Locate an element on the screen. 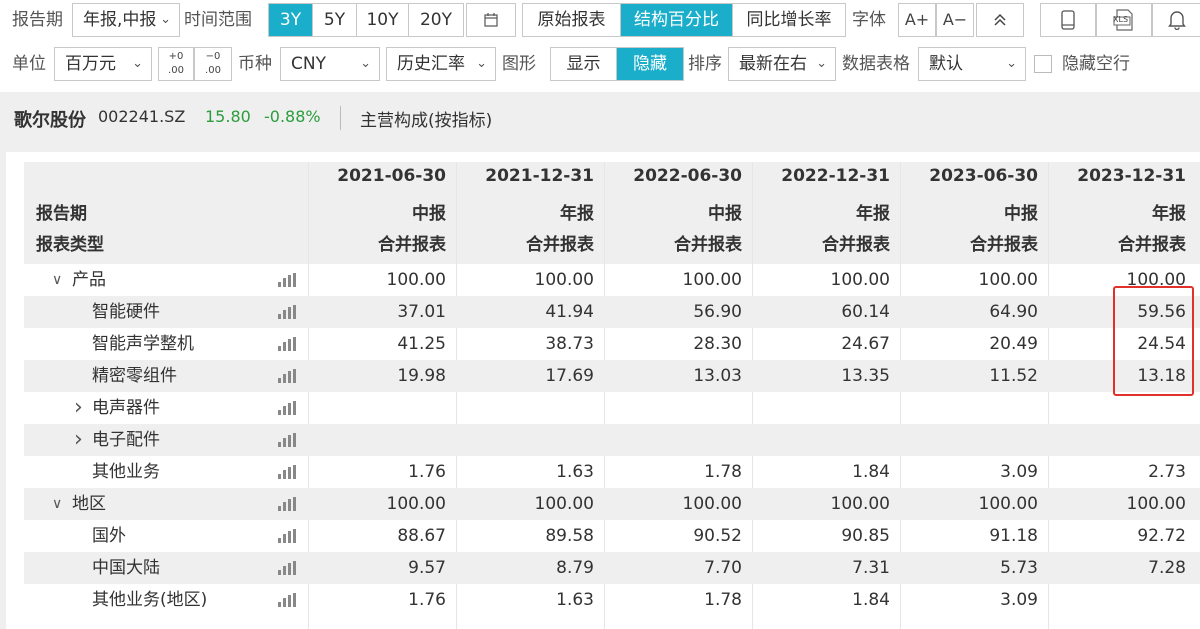  table-row: 其他业务 1.76 1.63 1.78 1.84 3.09 2.73 is located at coordinates (612, 472).